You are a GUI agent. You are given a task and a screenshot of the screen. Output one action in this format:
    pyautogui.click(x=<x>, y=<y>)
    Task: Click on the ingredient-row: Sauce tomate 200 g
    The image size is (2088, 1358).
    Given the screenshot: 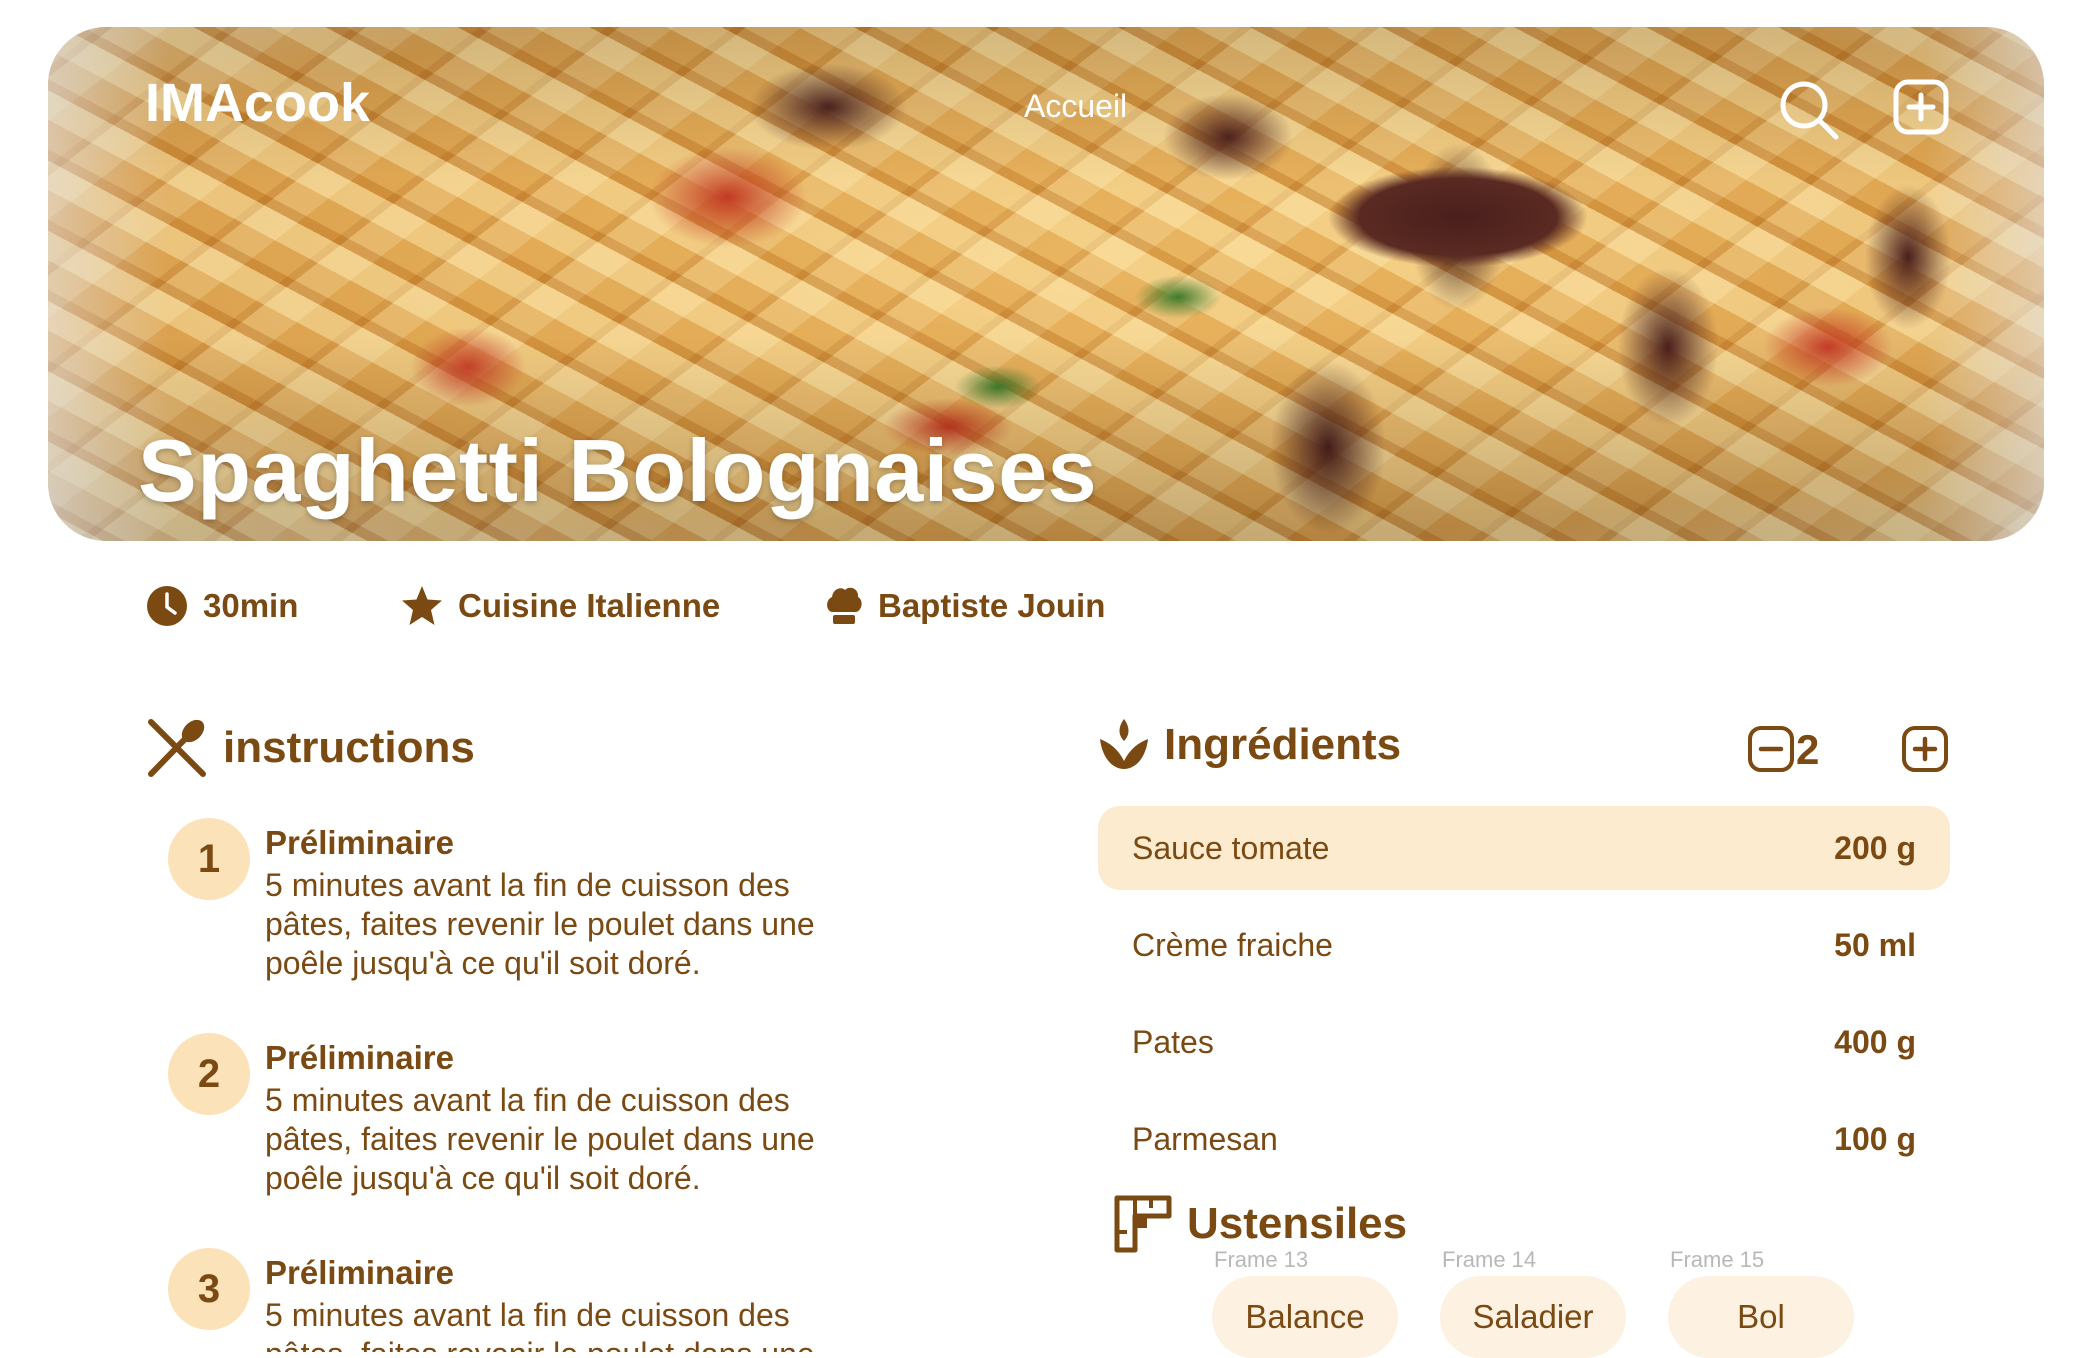 What is the action you would take?
    pyautogui.click(x=1524, y=848)
    